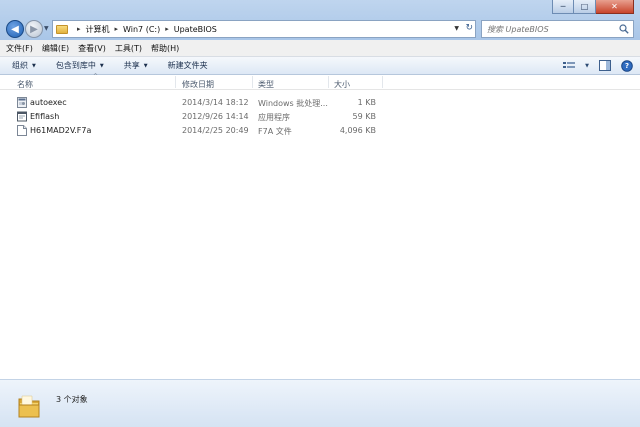  What do you see at coordinates (75, 65) in the screenshot?
I see `include-in-library-label: 包含到库中` at bounding box center [75, 65].